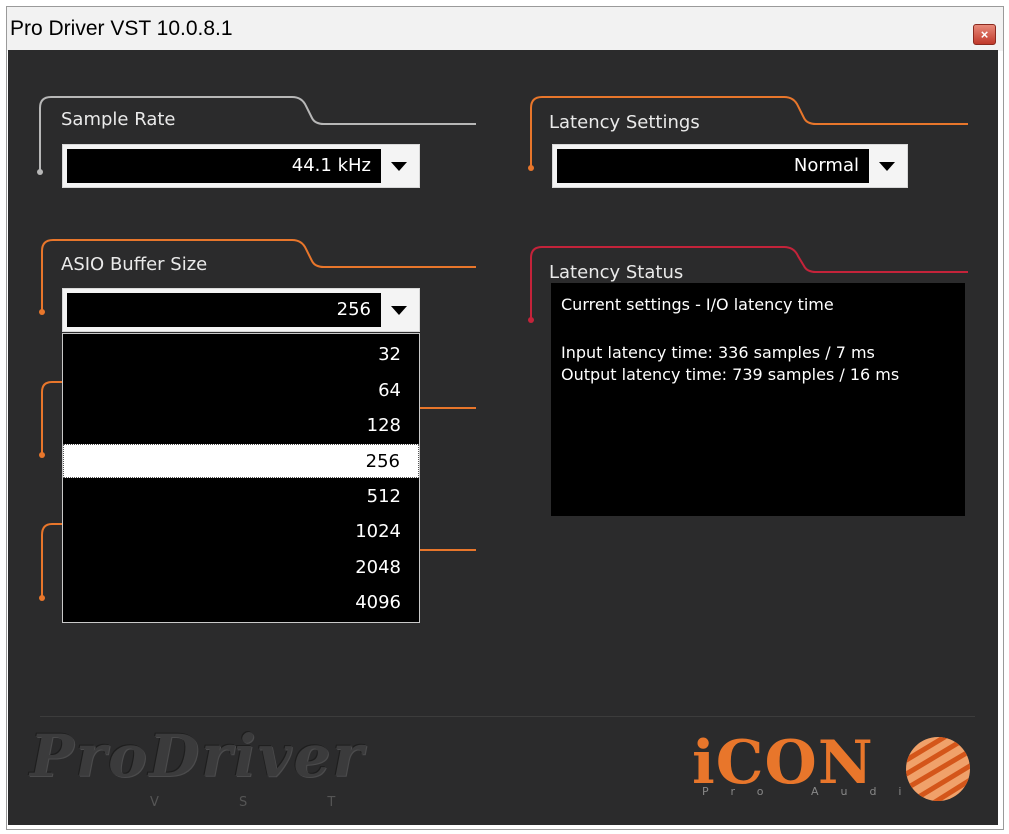 This screenshot has height=834, width=1009. I want to click on close-icon: ×, so click(984, 34).